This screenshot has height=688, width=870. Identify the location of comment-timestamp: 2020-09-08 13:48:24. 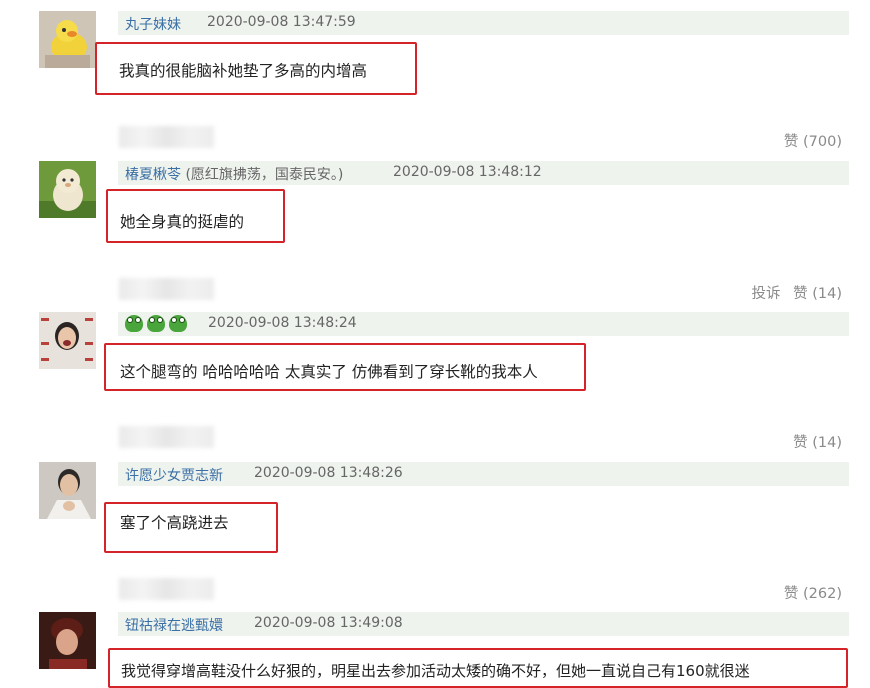
(282, 323).